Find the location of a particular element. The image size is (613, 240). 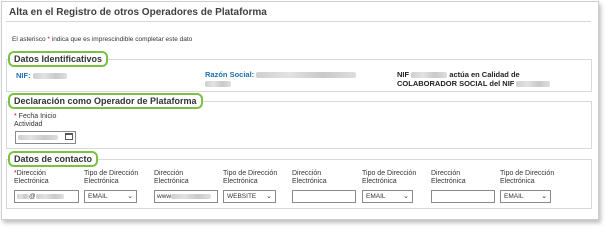

contact-4-tipo-label: Tipo de Dirección Electrónica is located at coordinates (527, 178).